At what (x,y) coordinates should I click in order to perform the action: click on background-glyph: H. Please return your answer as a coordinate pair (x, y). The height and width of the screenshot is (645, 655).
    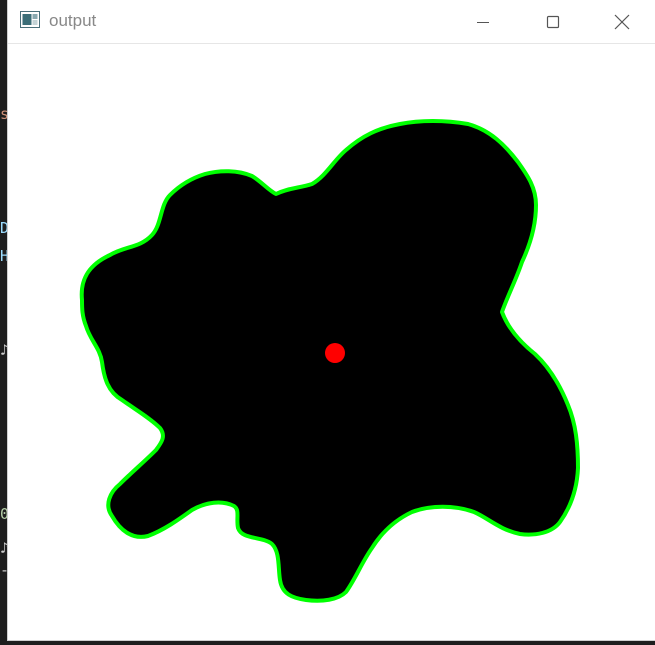
    Looking at the image, I should click on (4, 256).